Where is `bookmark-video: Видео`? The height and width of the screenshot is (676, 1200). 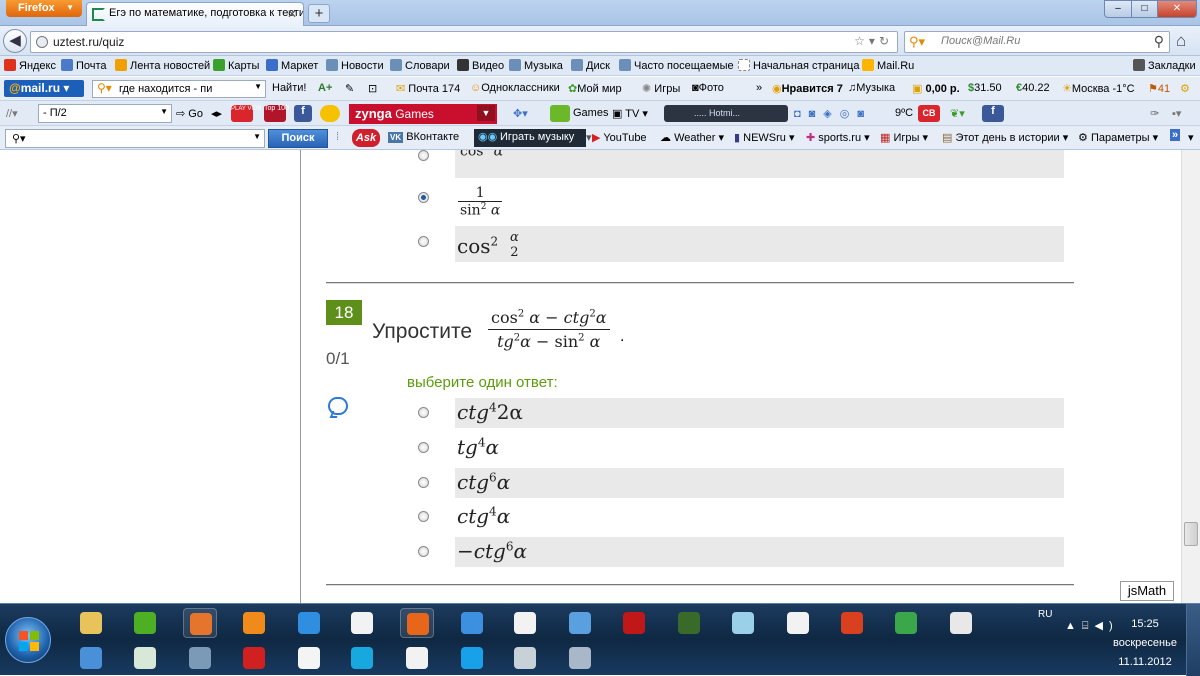 bookmark-video: Видео is located at coordinates (480, 65).